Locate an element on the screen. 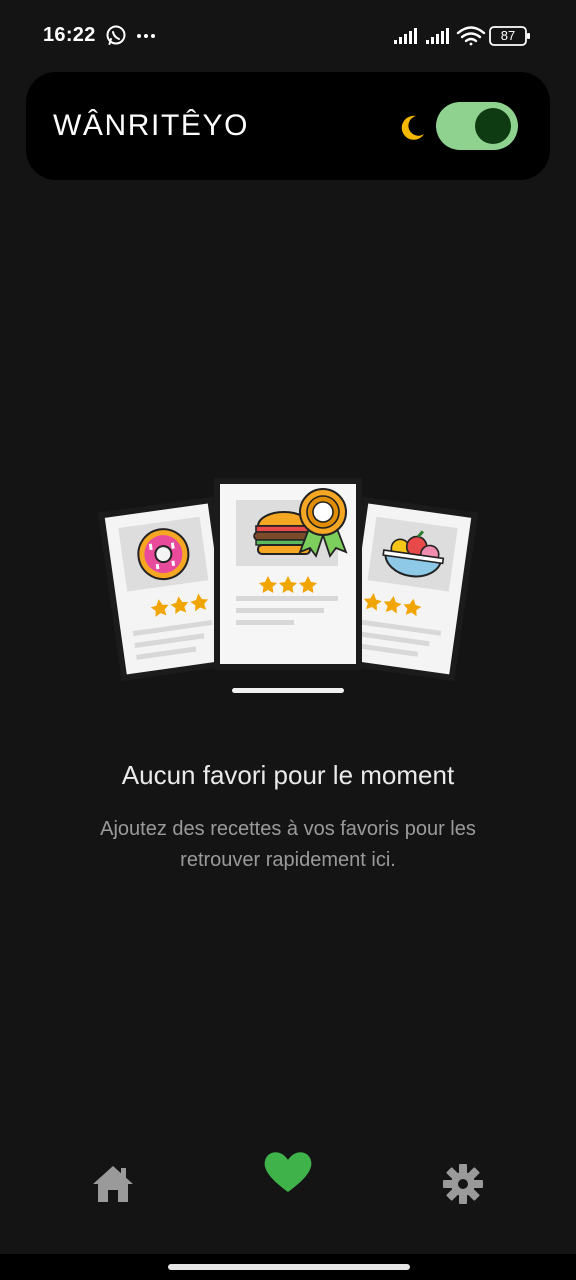 This screenshot has height=1280, width=576. empty-favorites-illustration is located at coordinates (288, 585).